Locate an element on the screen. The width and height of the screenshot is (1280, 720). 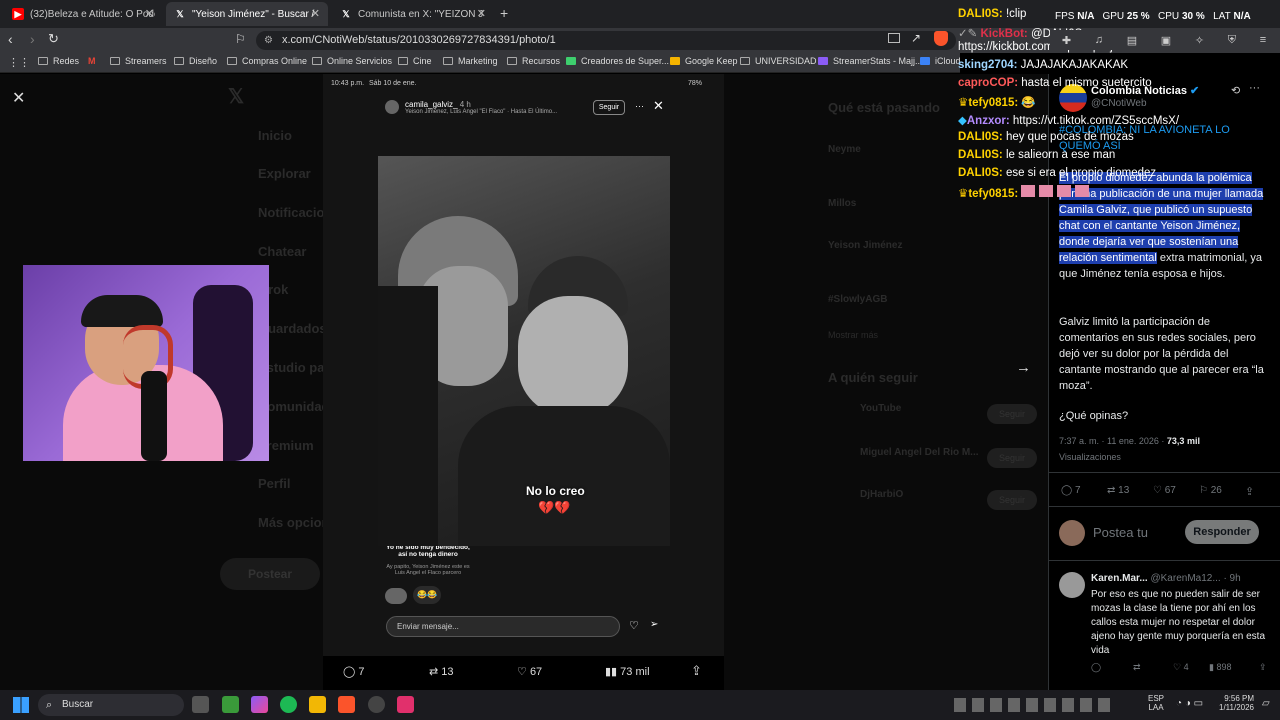
post-question: ¿Qué opinas? is located at coordinates (1094, 416).